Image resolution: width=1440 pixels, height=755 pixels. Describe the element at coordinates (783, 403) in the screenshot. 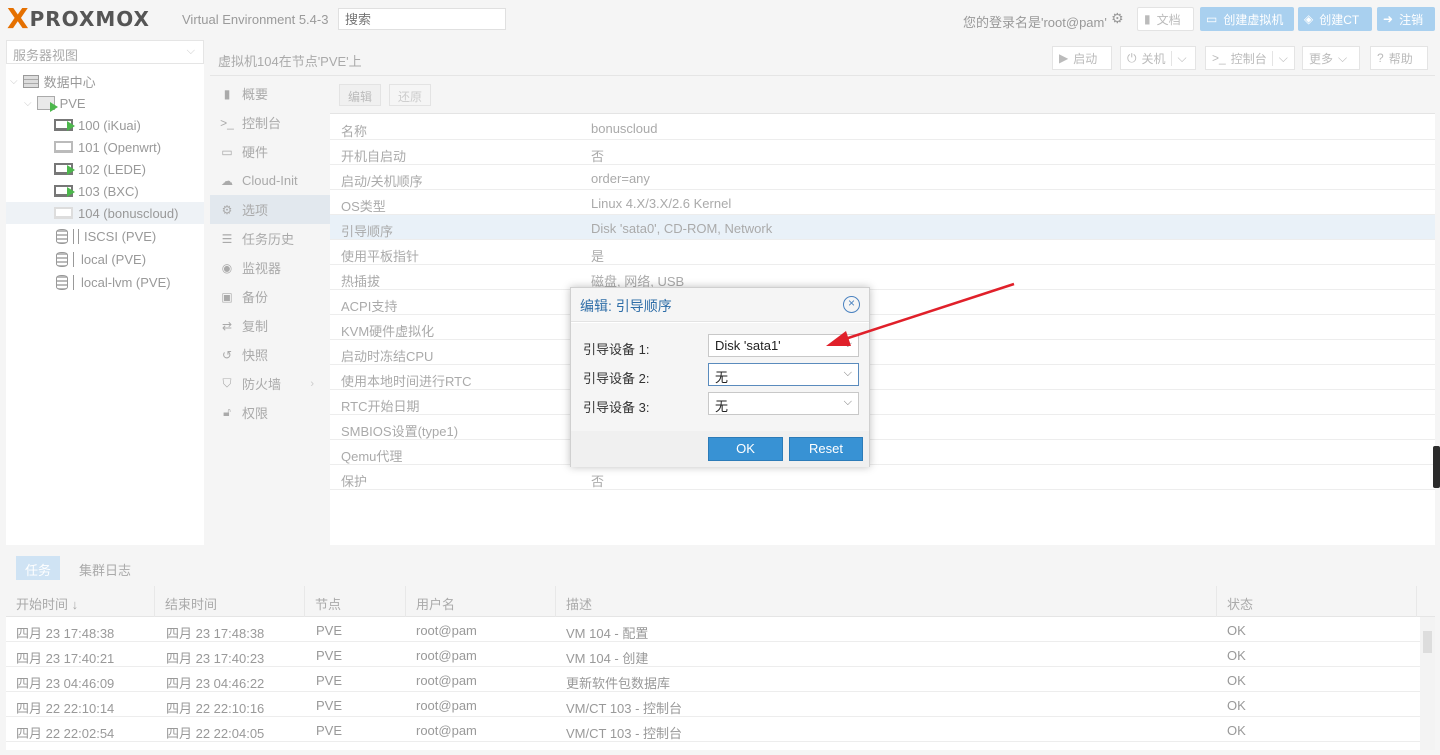

I see `boot-device-3-select: 无 ⌵` at that location.